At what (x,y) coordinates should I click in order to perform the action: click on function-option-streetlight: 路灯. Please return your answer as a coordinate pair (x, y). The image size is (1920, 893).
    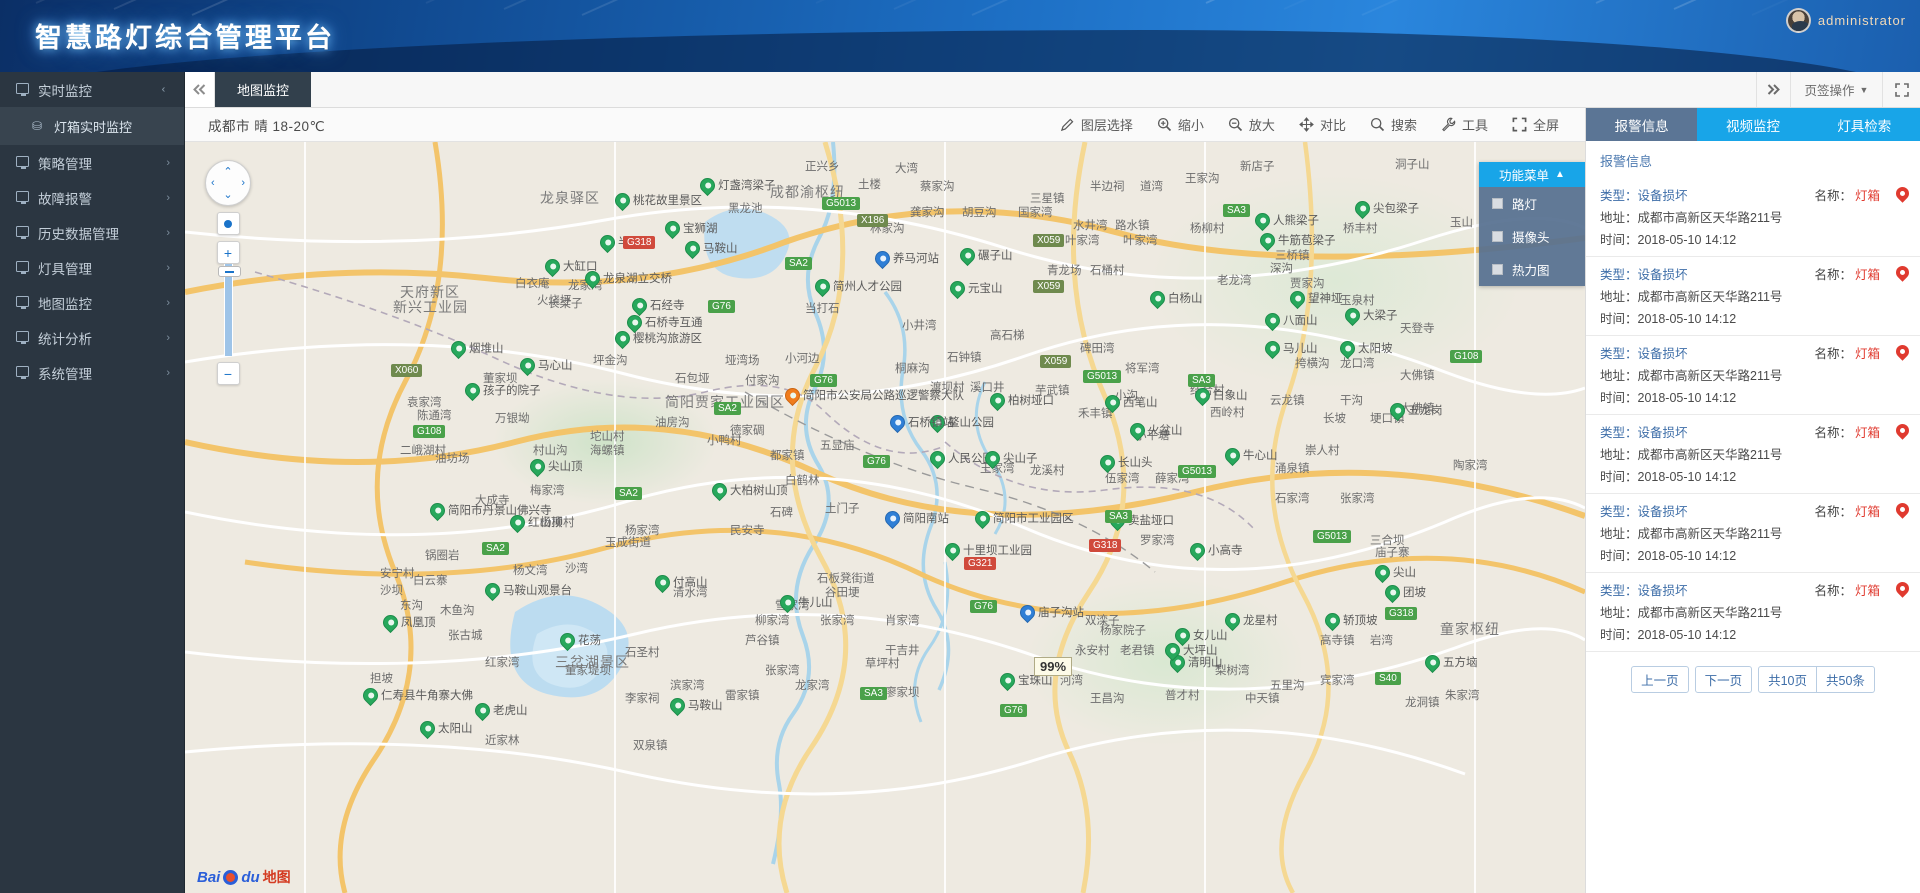
    Looking at the image, I should click on (1532, 203).